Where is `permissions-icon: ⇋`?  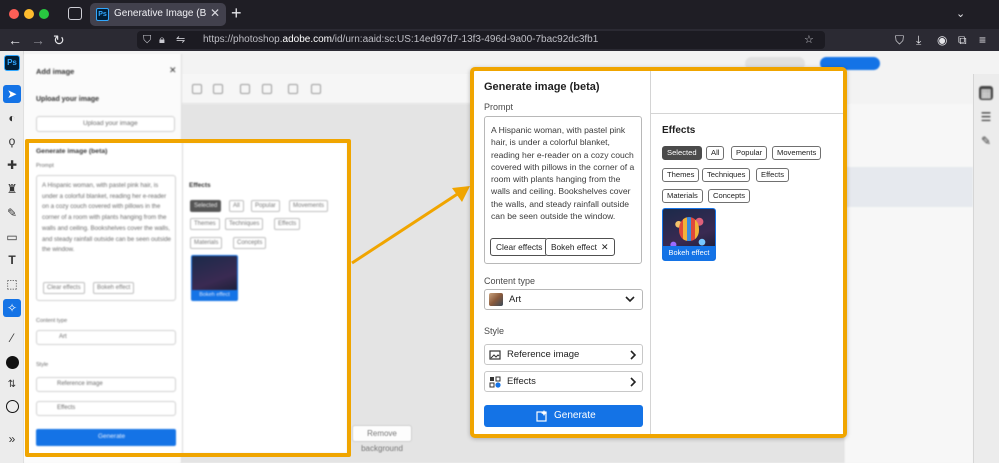 permissions-icon: ⇋ is located at coordinates (180, 40).